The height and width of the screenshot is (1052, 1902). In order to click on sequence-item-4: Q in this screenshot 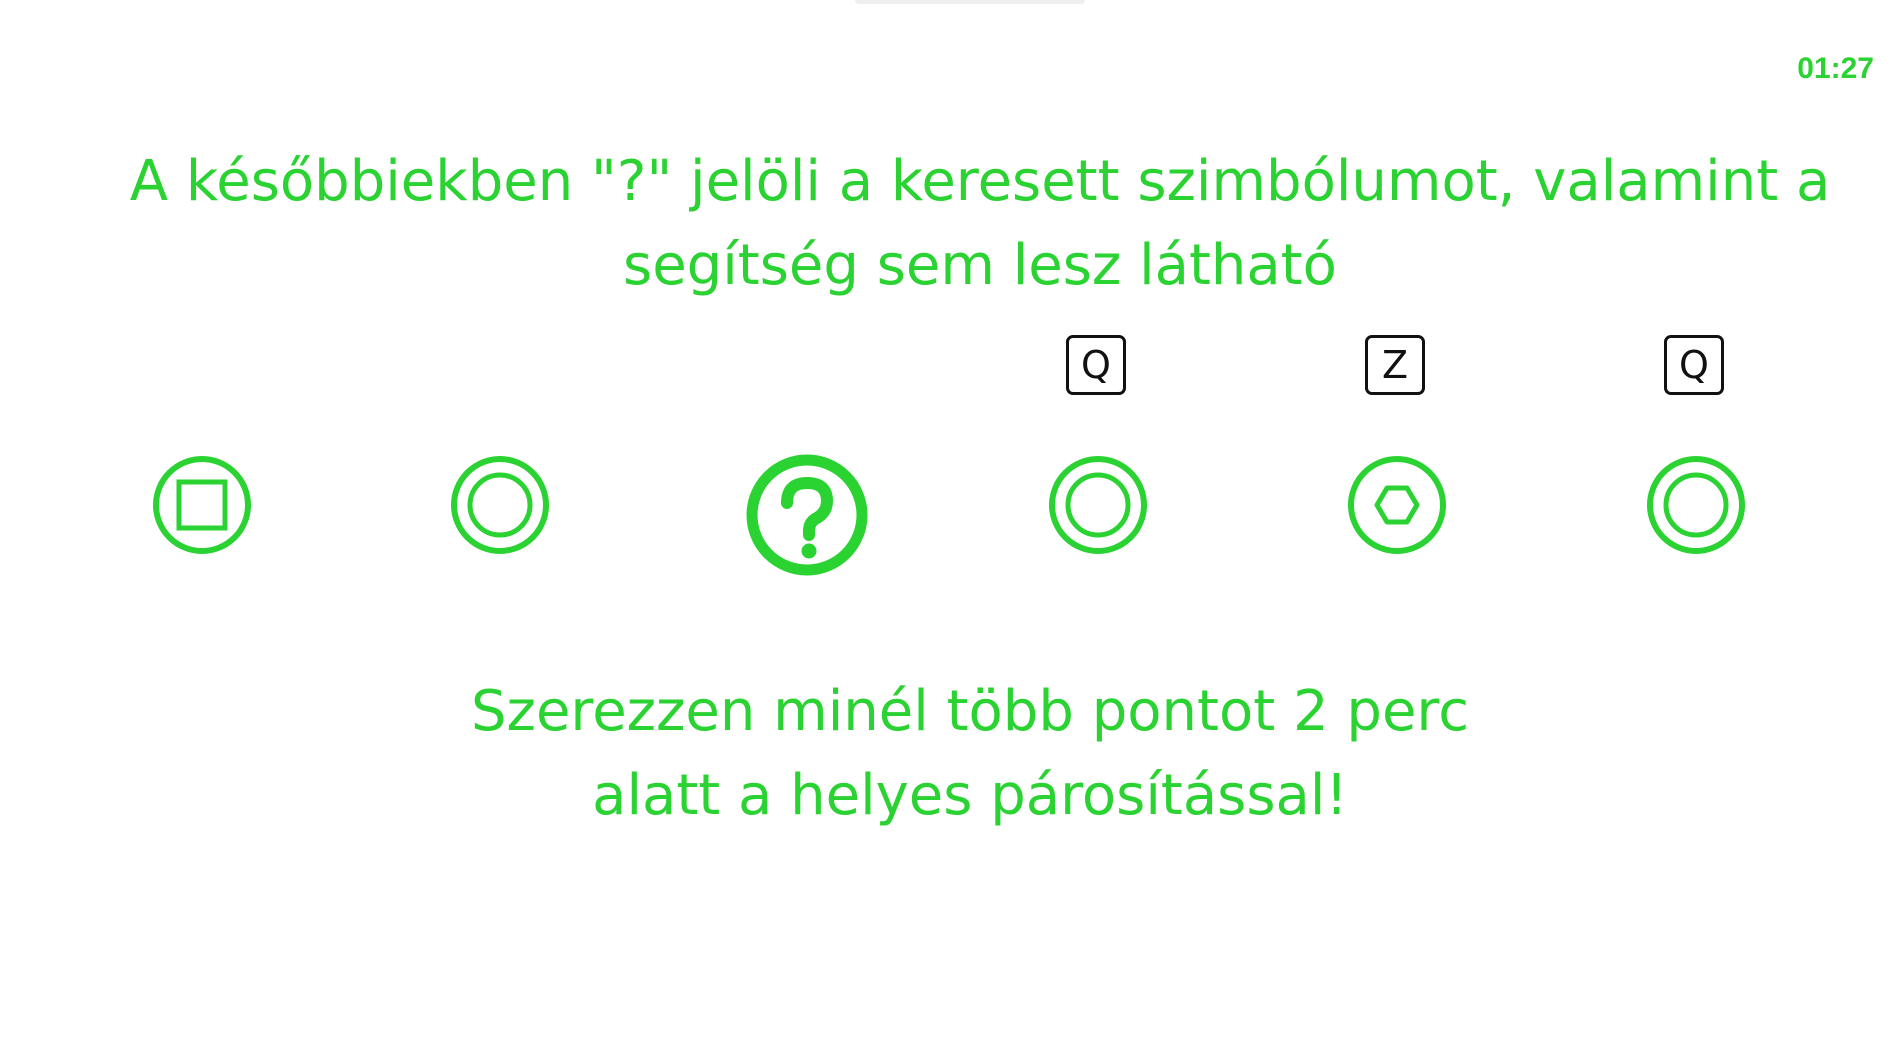, I will do `click(1098, 465)`.